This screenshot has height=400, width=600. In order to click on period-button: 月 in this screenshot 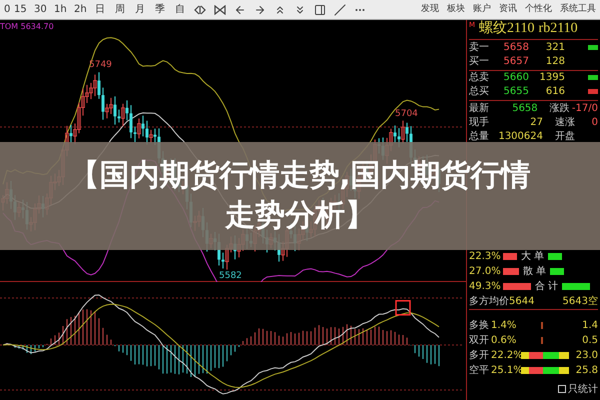, I will do `click(140, 9)`.